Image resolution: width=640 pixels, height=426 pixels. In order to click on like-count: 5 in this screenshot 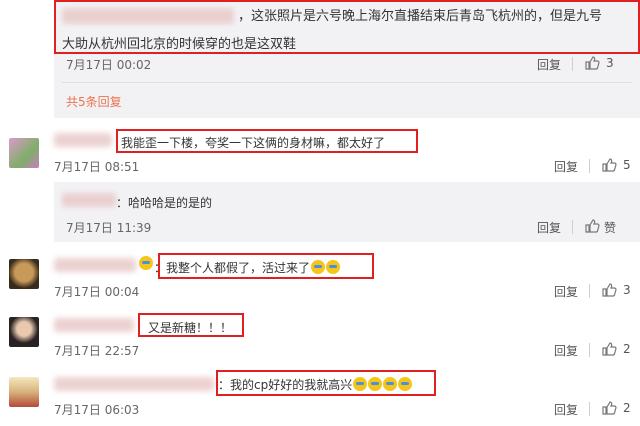, I will do `click(627, 165)`.